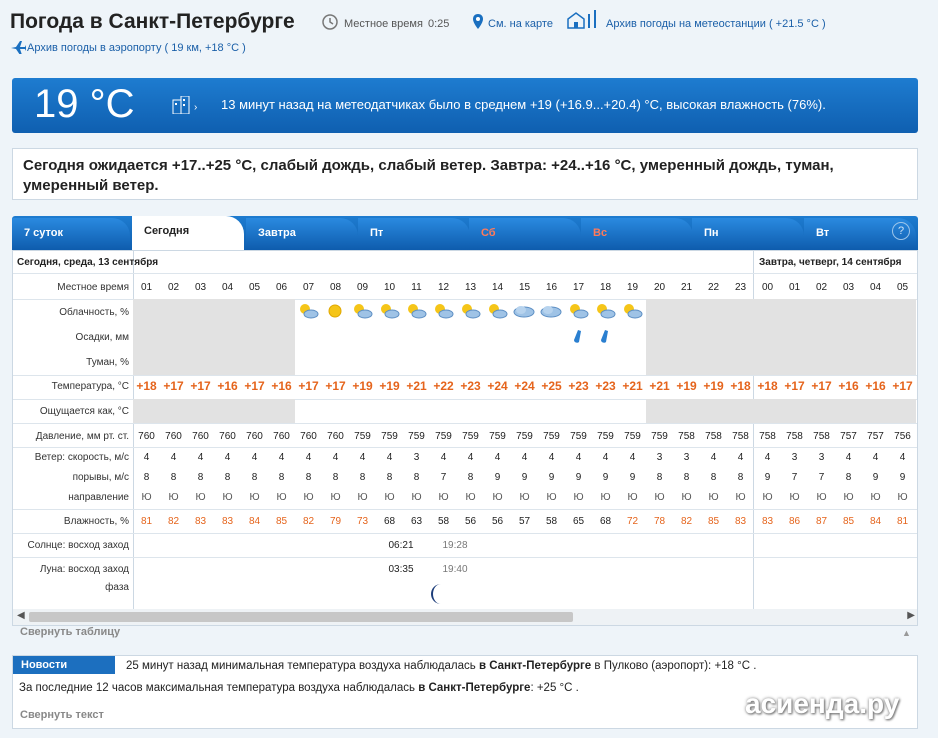 Image resolution: width=938 pixels, height=738 pixels. I want to click on tab-sun: Вс, so click(637, 234).